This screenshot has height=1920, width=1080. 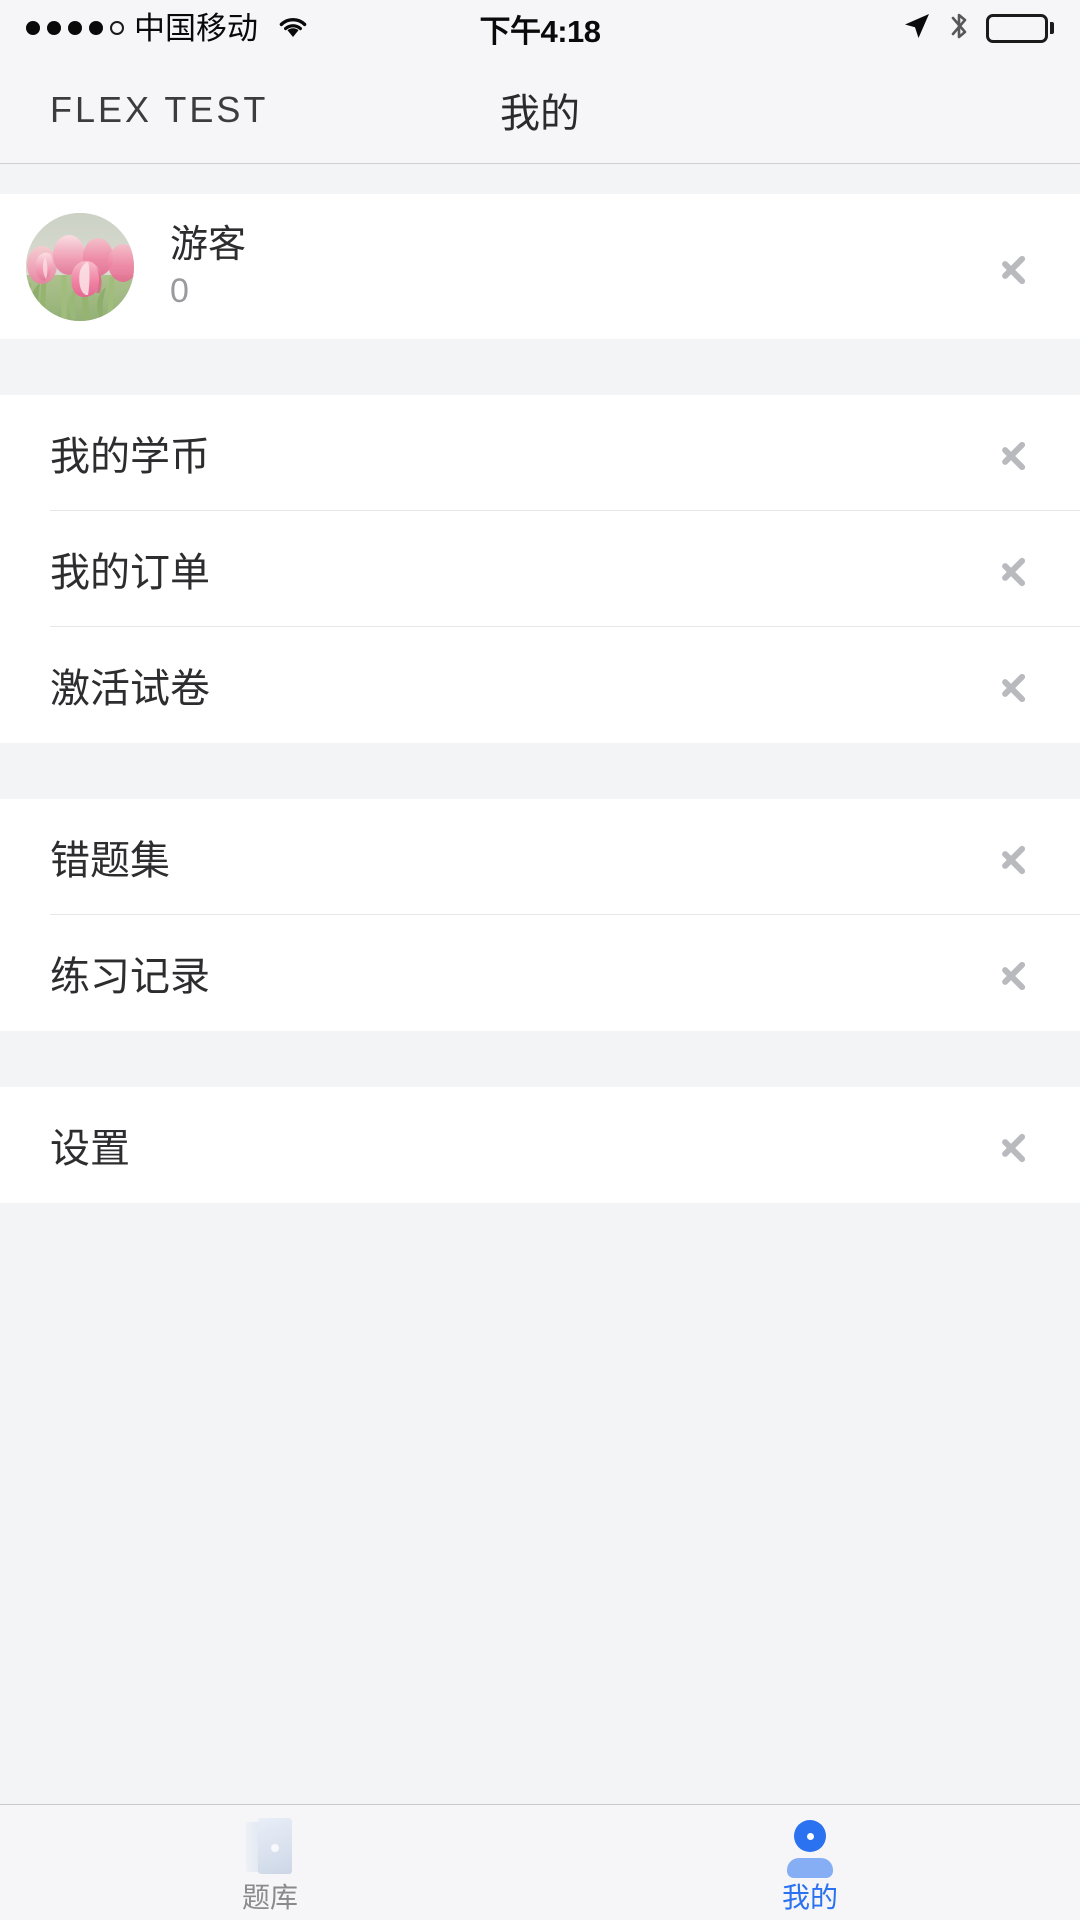 I want to click on menu-item-label: 错题集, so click(x=110, y=861).